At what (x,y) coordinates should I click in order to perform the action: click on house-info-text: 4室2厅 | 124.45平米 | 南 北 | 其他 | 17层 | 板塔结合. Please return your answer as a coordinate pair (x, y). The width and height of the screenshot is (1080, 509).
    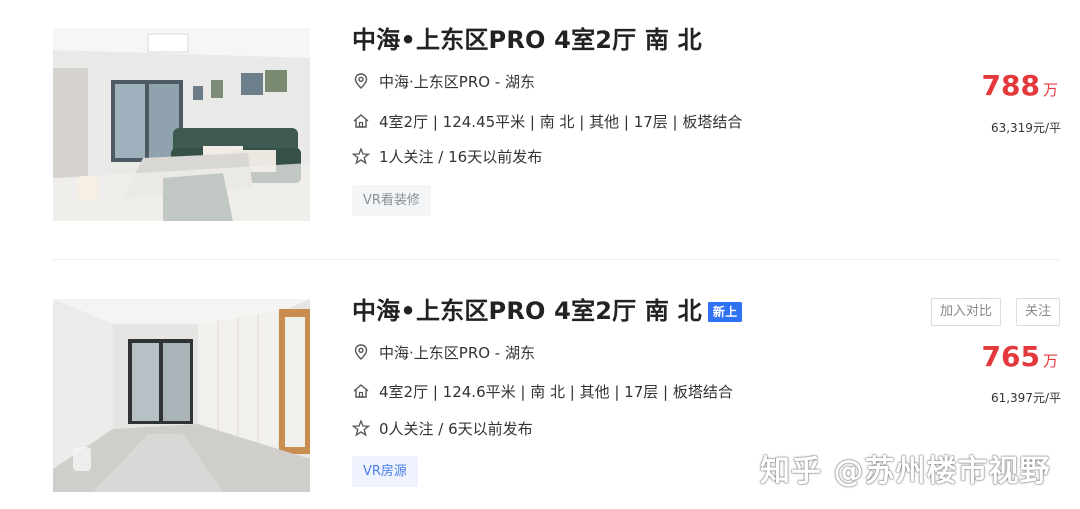
    Looking at the image, I should click on (561, 122).